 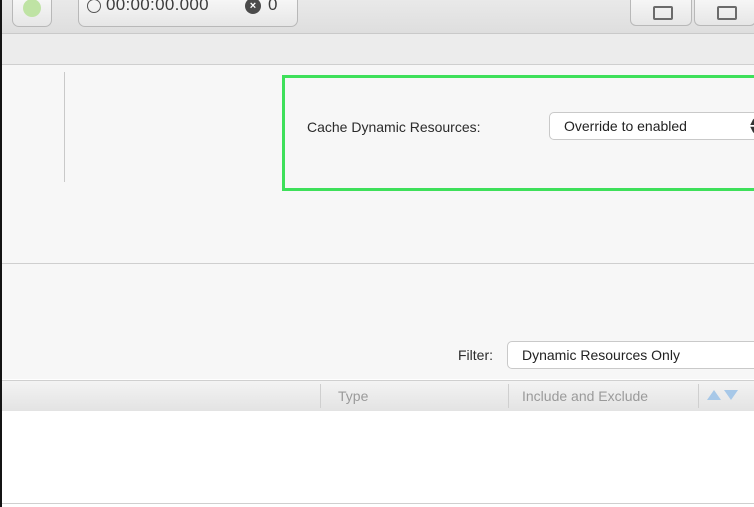 I want to click on move-down-icon, so click(x=731, y=395).